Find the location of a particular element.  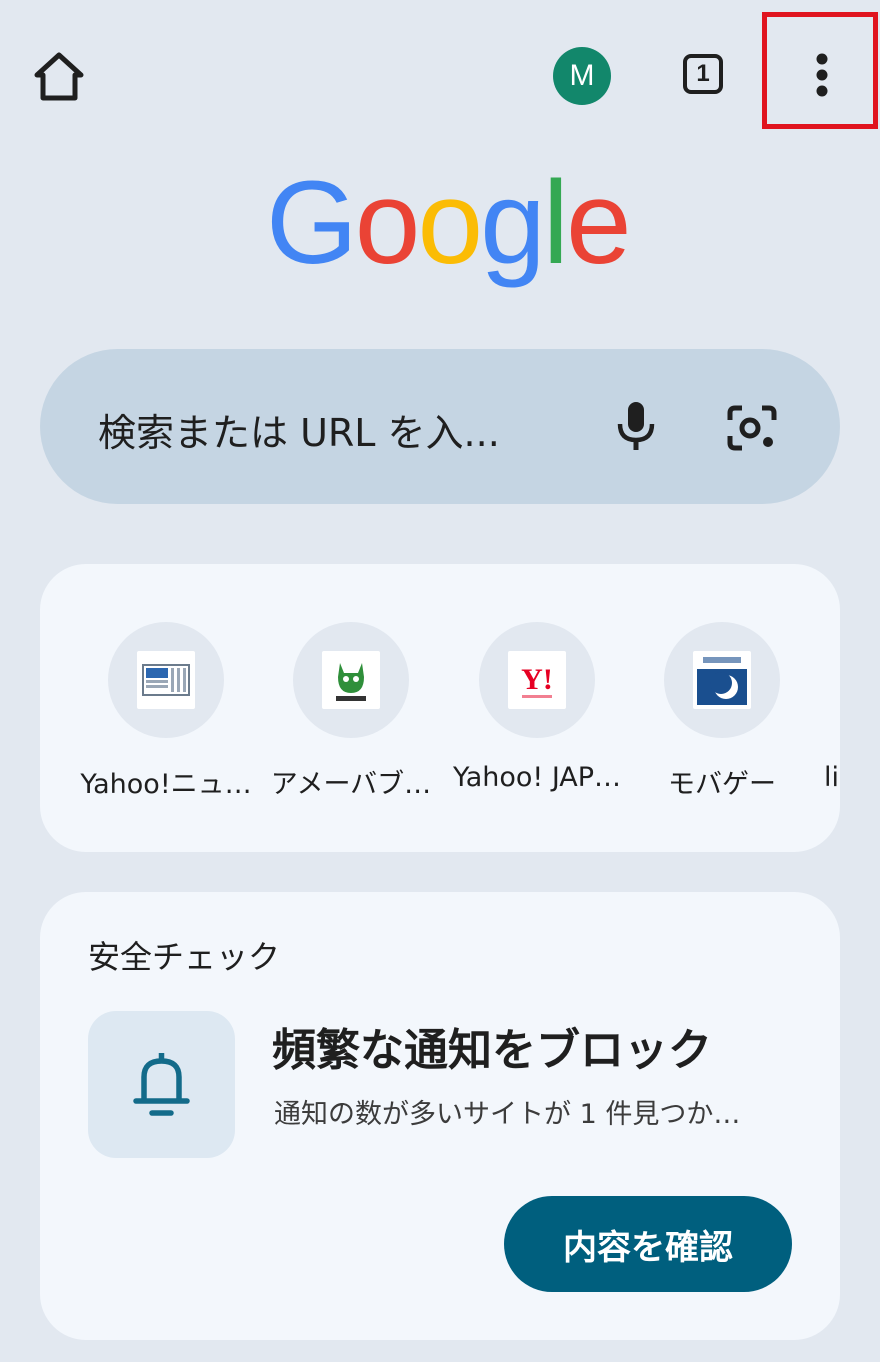

mobage-icon is located at coordinates (722, 680).